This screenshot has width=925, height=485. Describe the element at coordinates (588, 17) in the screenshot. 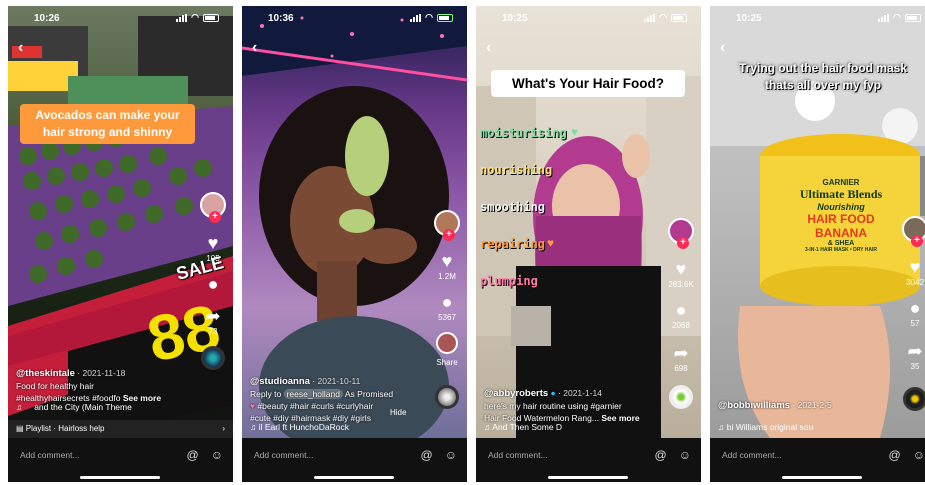

I see `status-bar: 10:25 ◠` at that location.